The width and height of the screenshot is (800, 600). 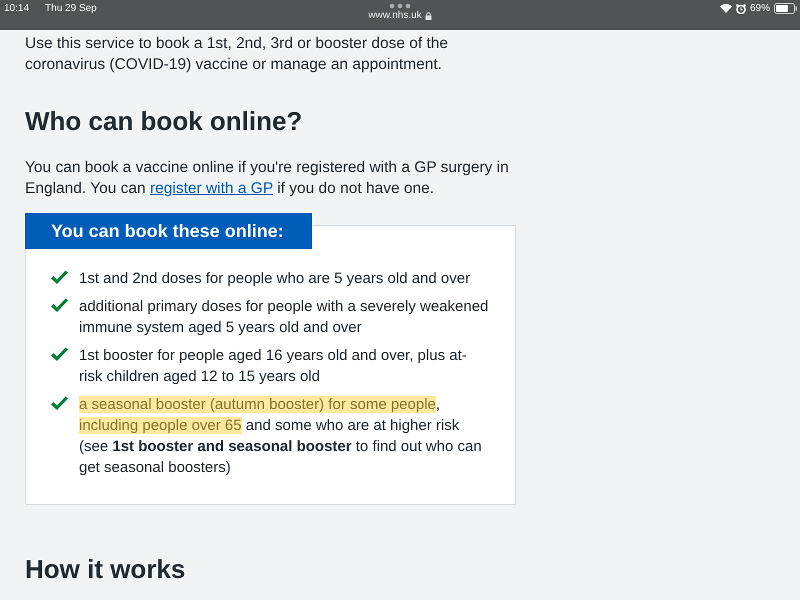 What do you see at coordinates (428, 16) in the screenshot?
I see `lock-icon` at bounding box center [428, 16].